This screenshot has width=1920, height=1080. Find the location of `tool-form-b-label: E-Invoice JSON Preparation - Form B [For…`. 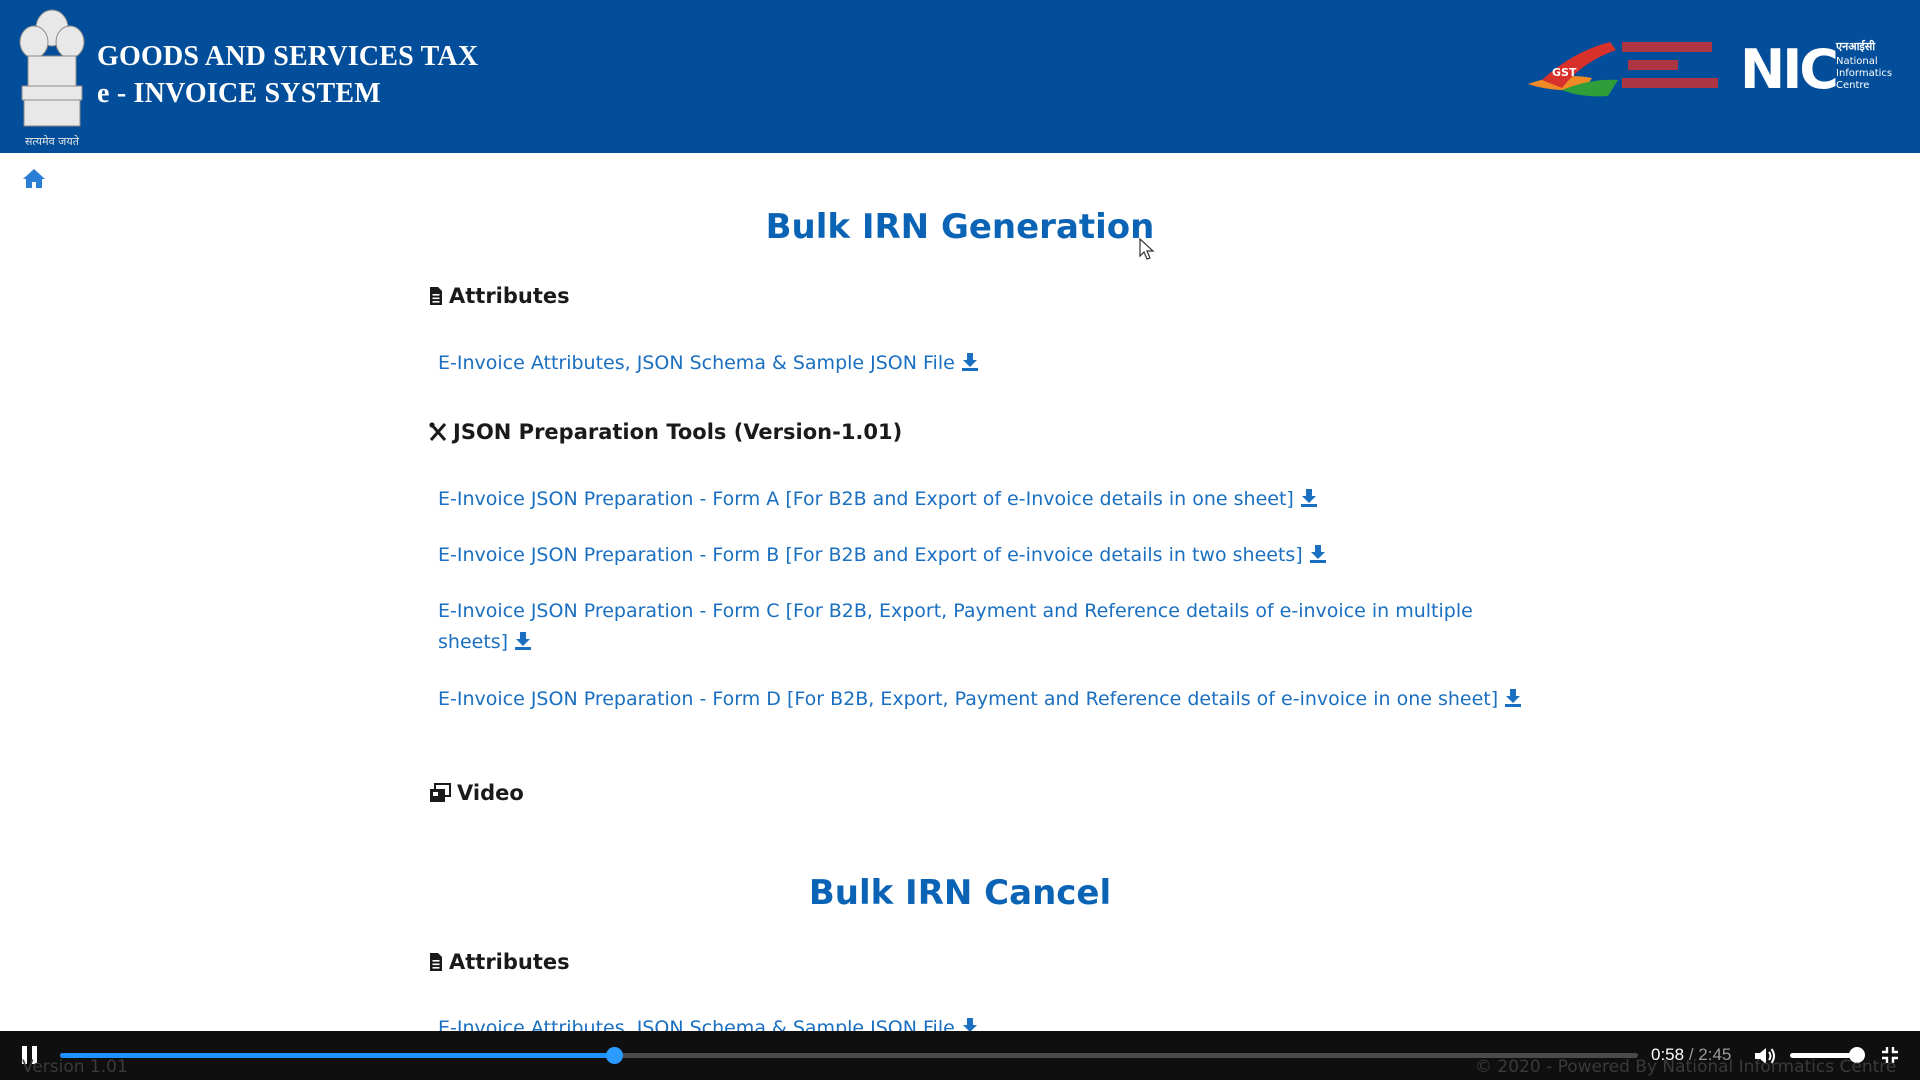

tool-form-b-label: E-Invoice JSON Preparation - Form B [For… is located at coordinates (870, 555).